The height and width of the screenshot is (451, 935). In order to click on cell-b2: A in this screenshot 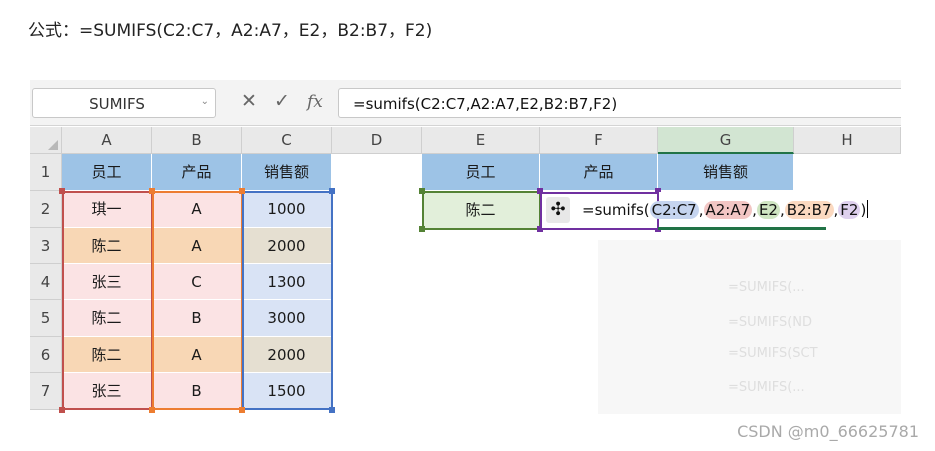, I will do `click(197, 209)`.